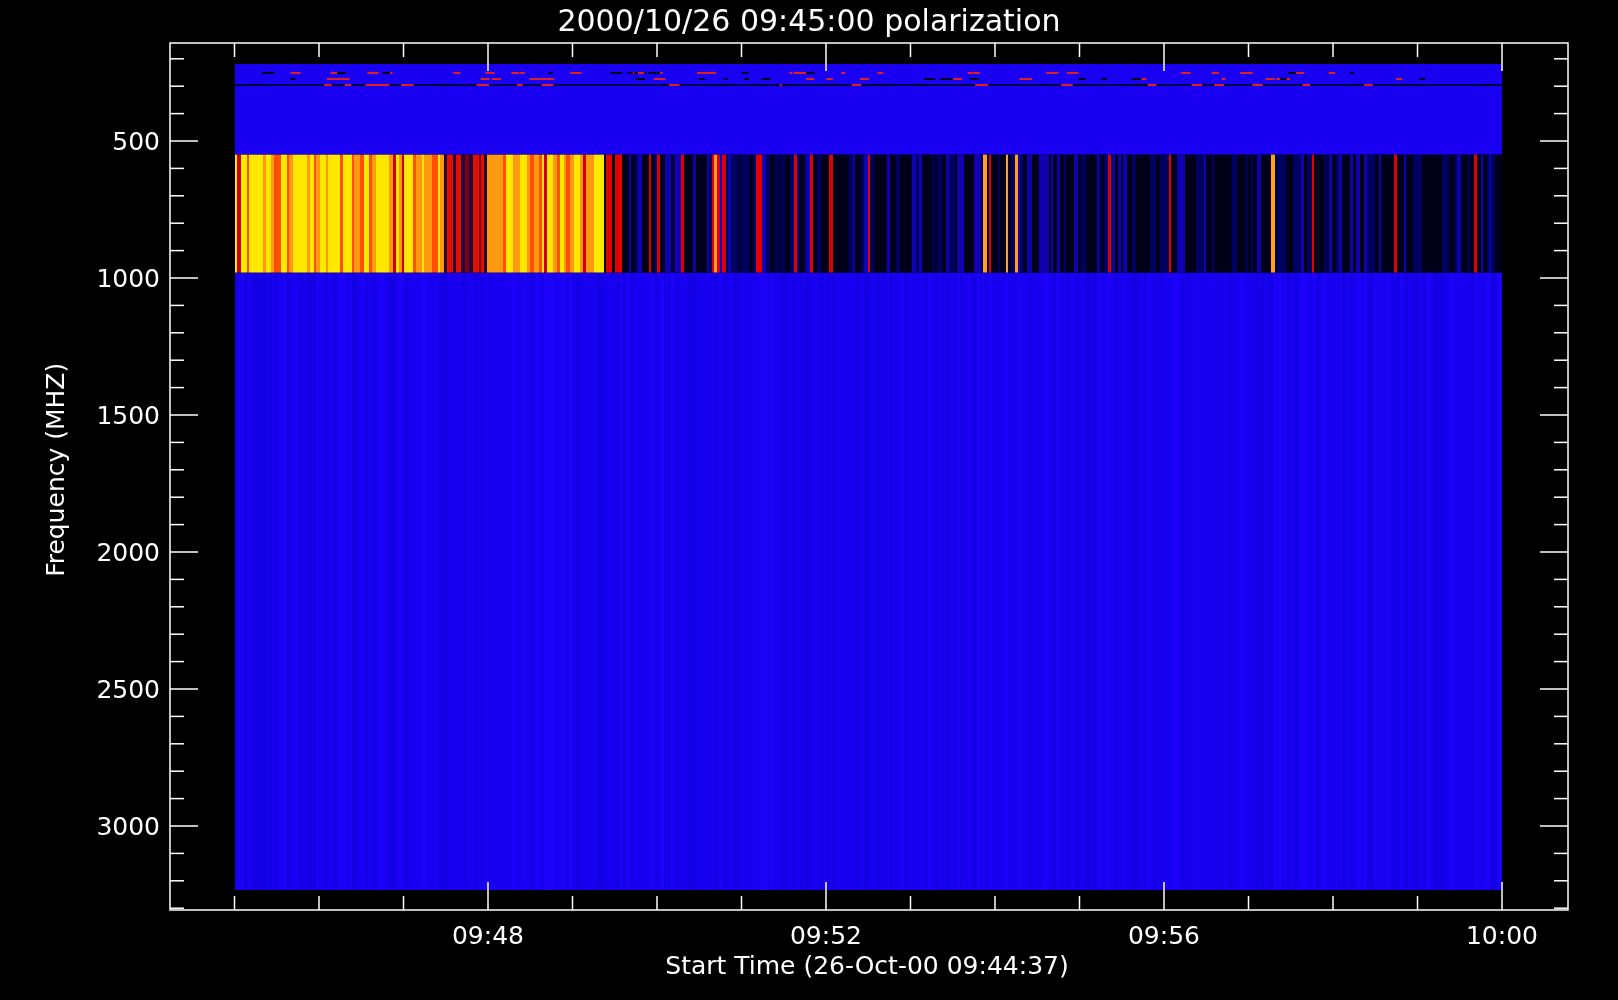  Describe the element at coordinates (1164, 935) in the screenshot. I see `tick-label: 09:56` at that location.